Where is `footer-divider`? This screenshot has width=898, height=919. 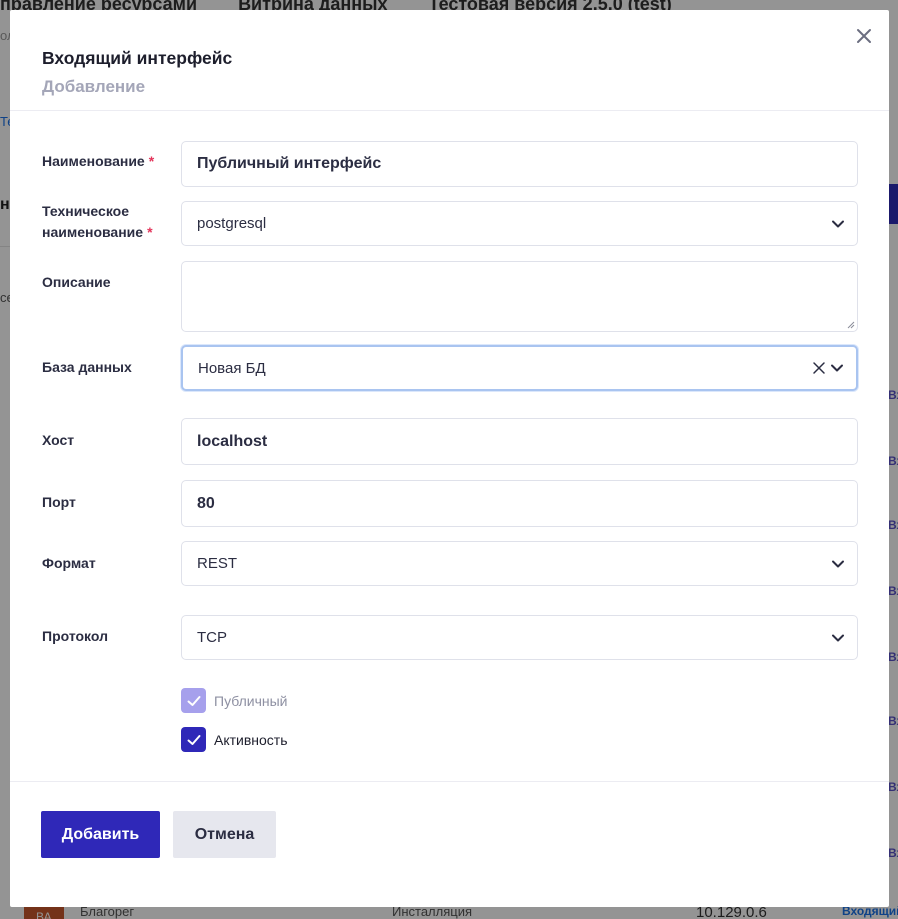 footer-divider is located at coordinates (449, 781).